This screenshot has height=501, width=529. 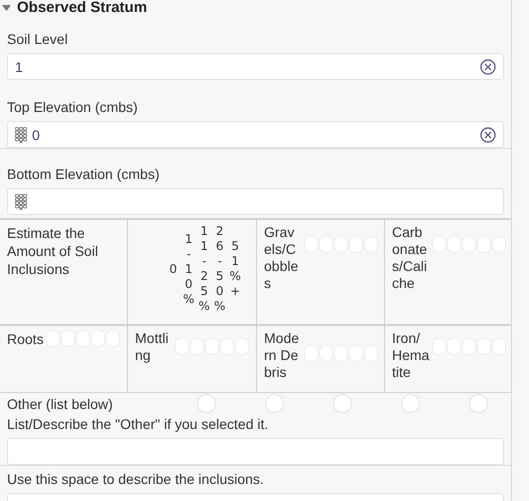 I want to click on field-label: Soil Level, so click(x=38, y=39).